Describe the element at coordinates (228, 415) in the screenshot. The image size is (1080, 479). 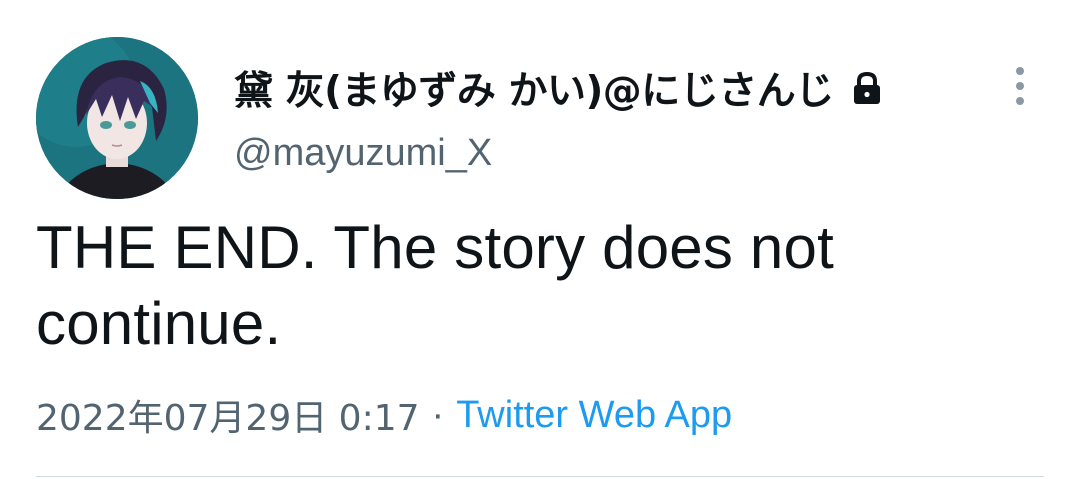
I see `tweet-timestamp: 2022年07月29日 0:17` at that location.